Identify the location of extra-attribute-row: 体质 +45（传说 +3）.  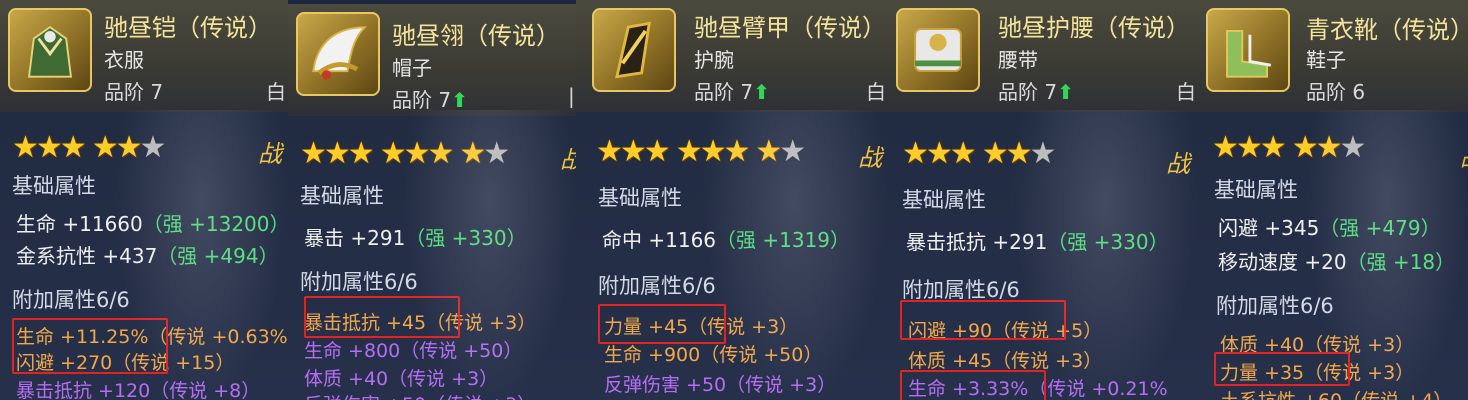
(1005, 361).